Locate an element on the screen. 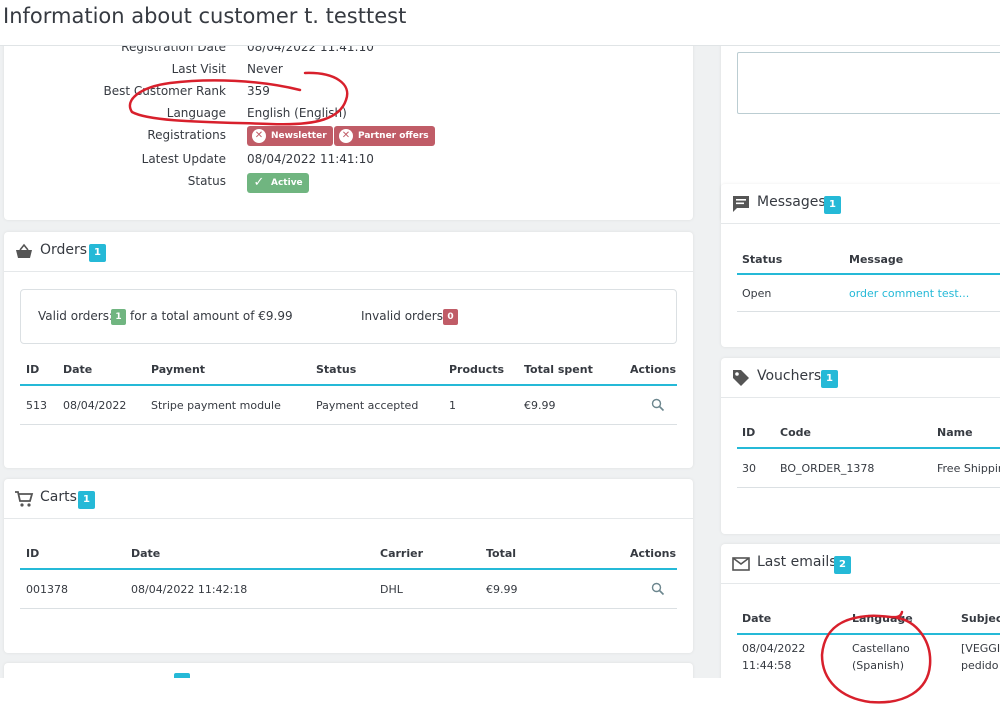  vouchers-col-code: Code is located at coordinates (795, 432).